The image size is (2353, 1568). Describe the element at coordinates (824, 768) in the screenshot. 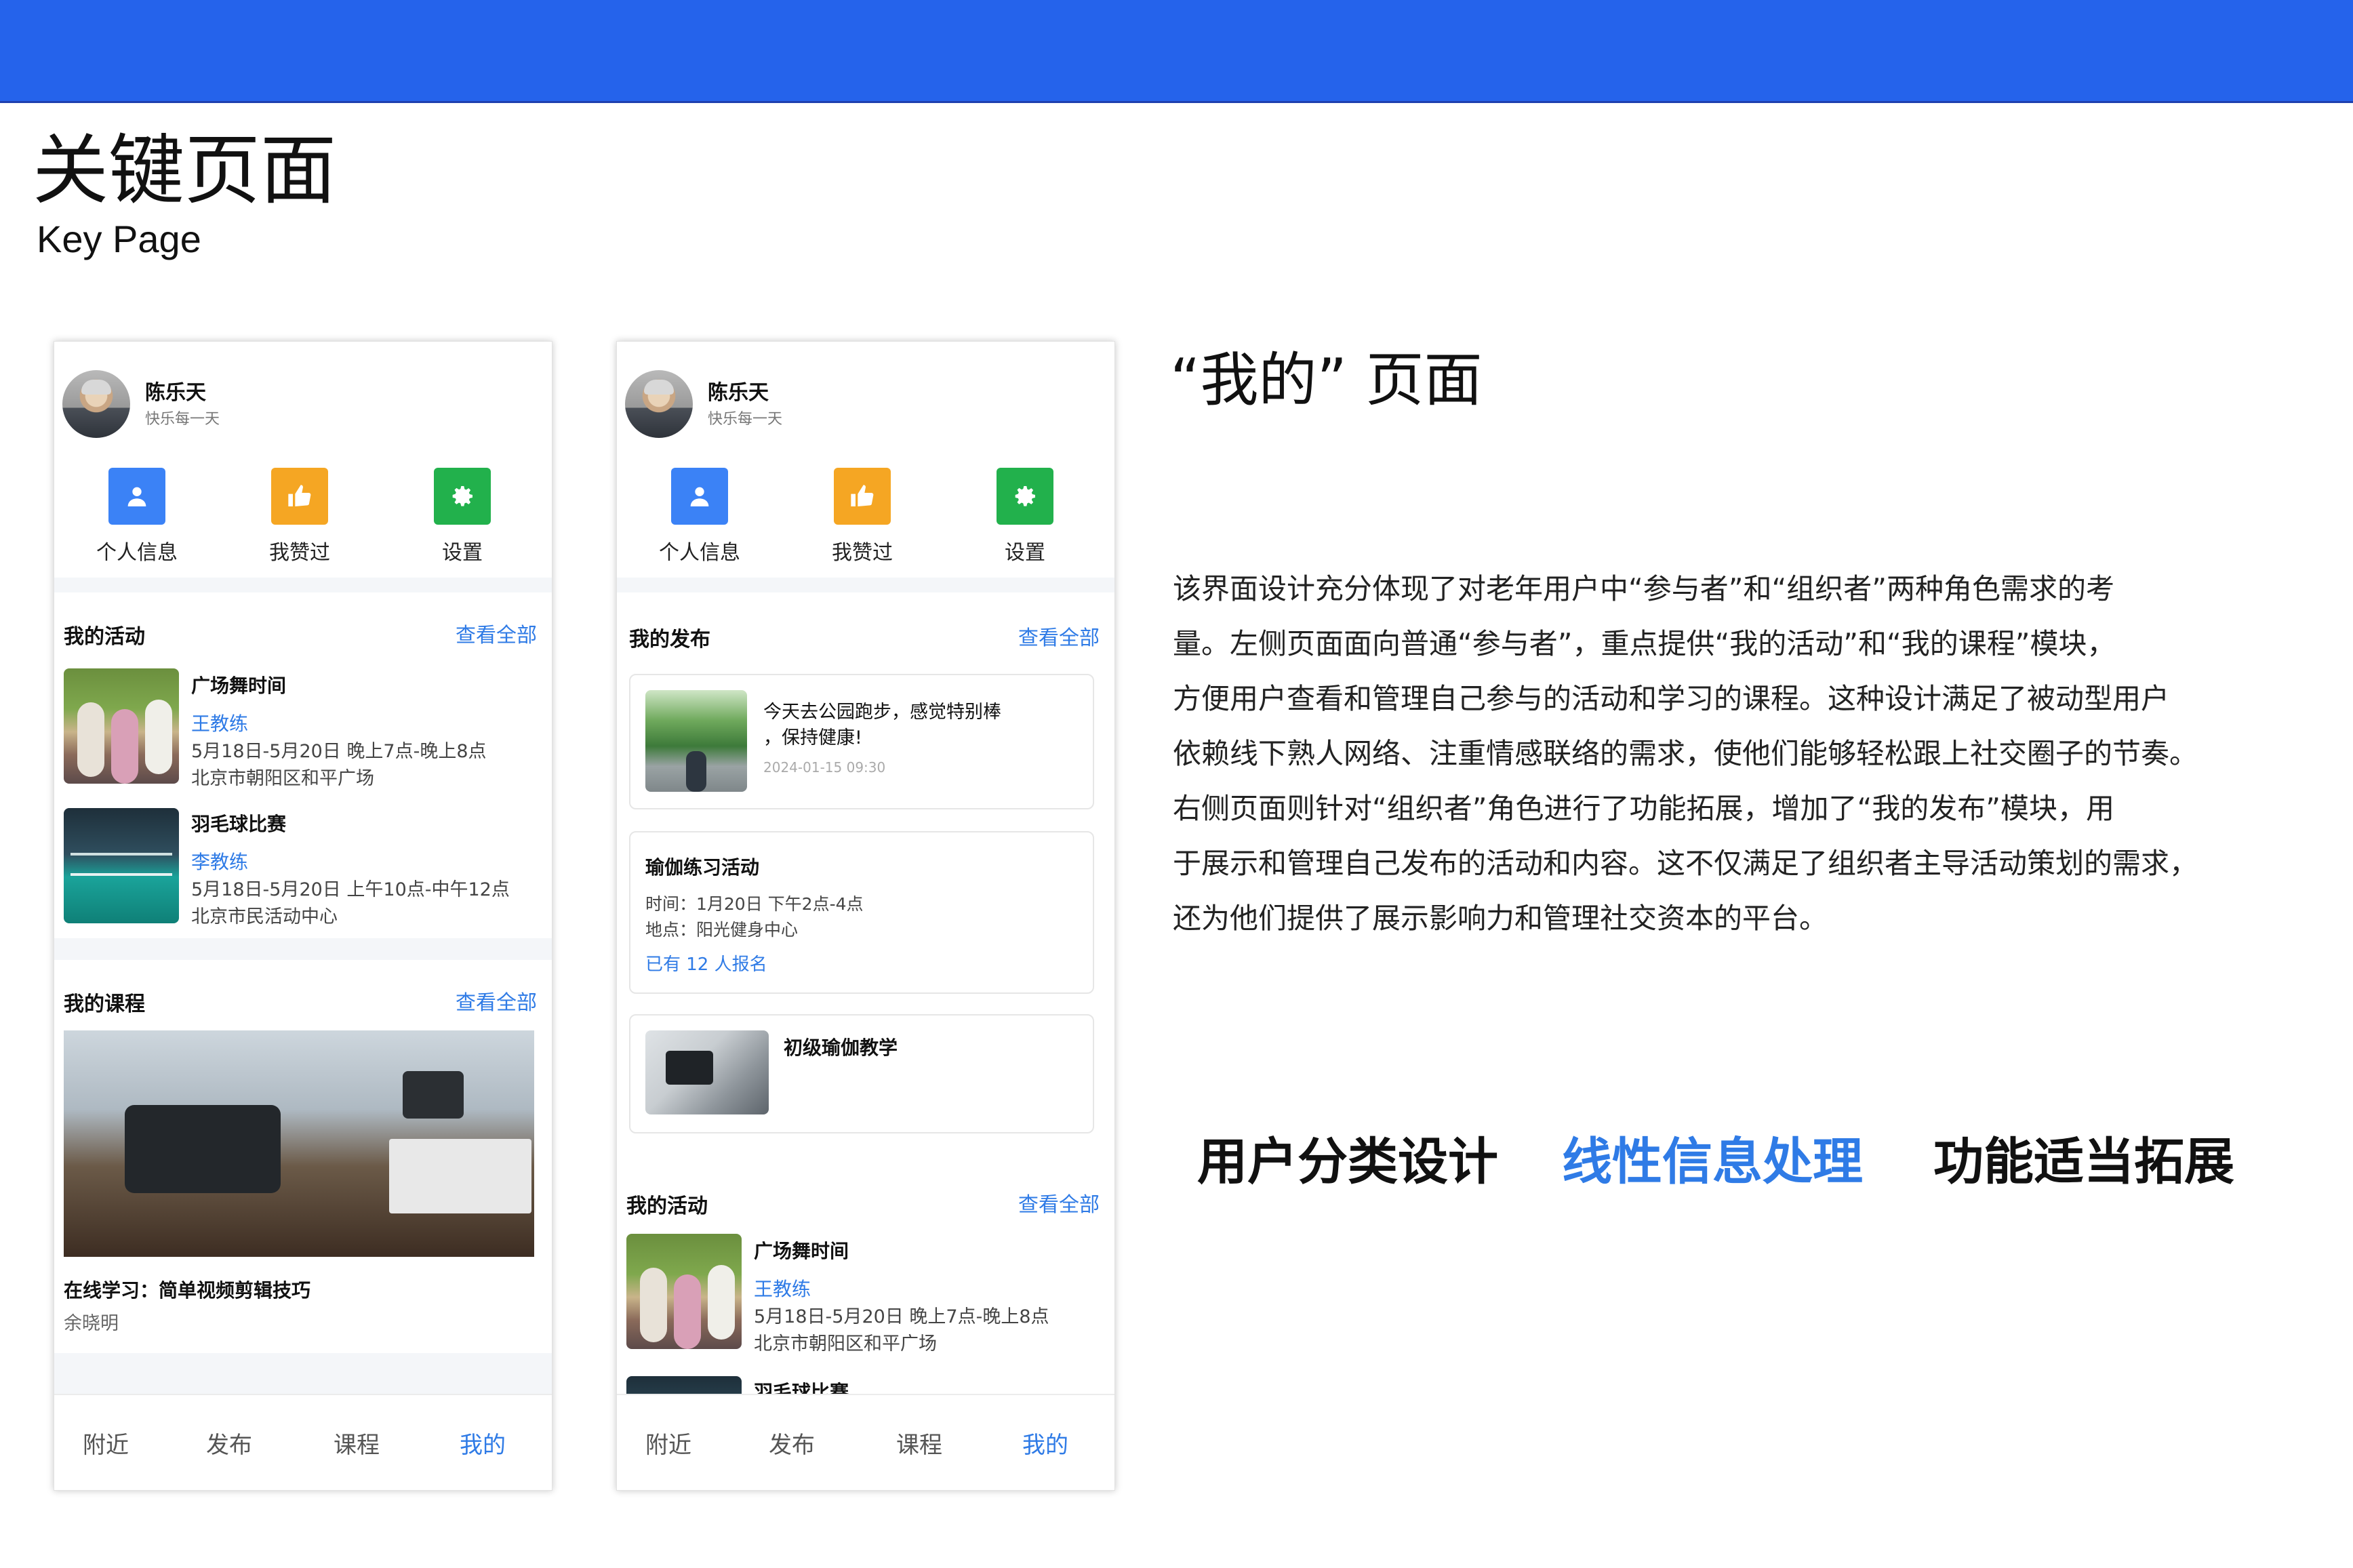

I see `post-time: 2024-01-15 09:30` at that location.